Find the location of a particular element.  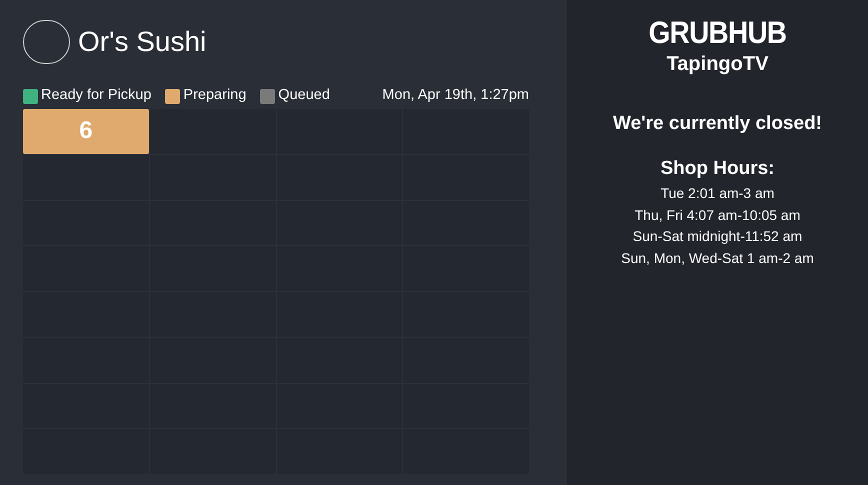

hours-line: Sun, Mon, Wed-Sat 1 am-2 am is located at coordinates (717, 258).